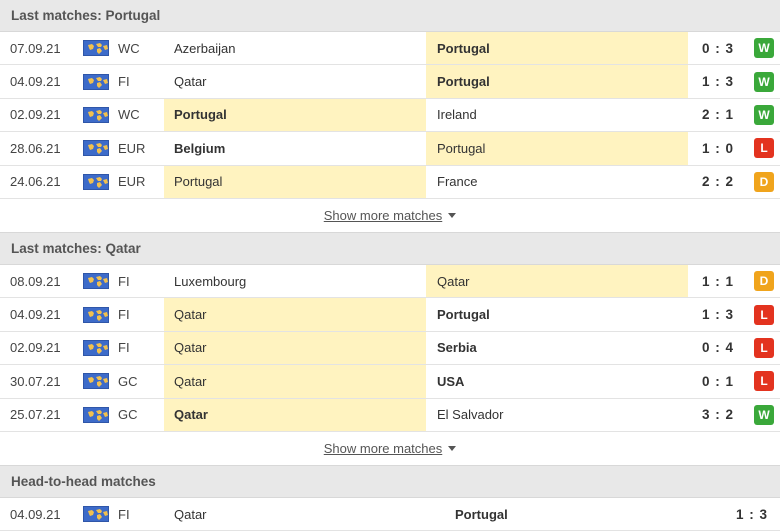 Image resolution: width=780 pixels, height=531 pixels. What do you see at coordinates (718, 281) in the screenshot?
I see `match-score: 1` at bounding box center [718, 281].